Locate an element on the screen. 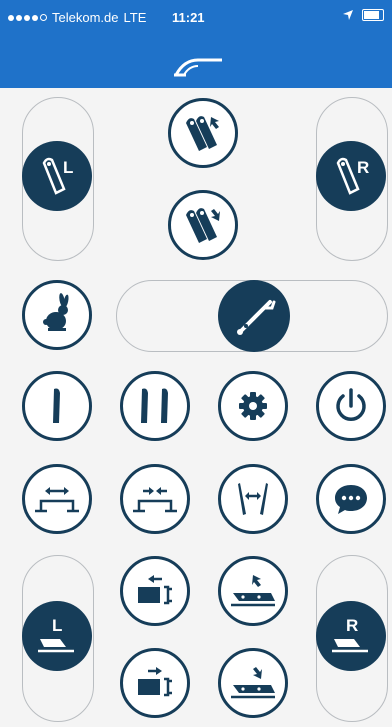  plough-down-icon is located at coordinates (253, 683).